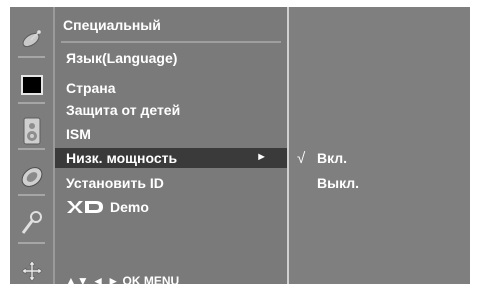 This screenshot has width=479, height=293. Describe the element at coordinates (31, 223) in the screenshot. I see `magnifier-icon` at that location.